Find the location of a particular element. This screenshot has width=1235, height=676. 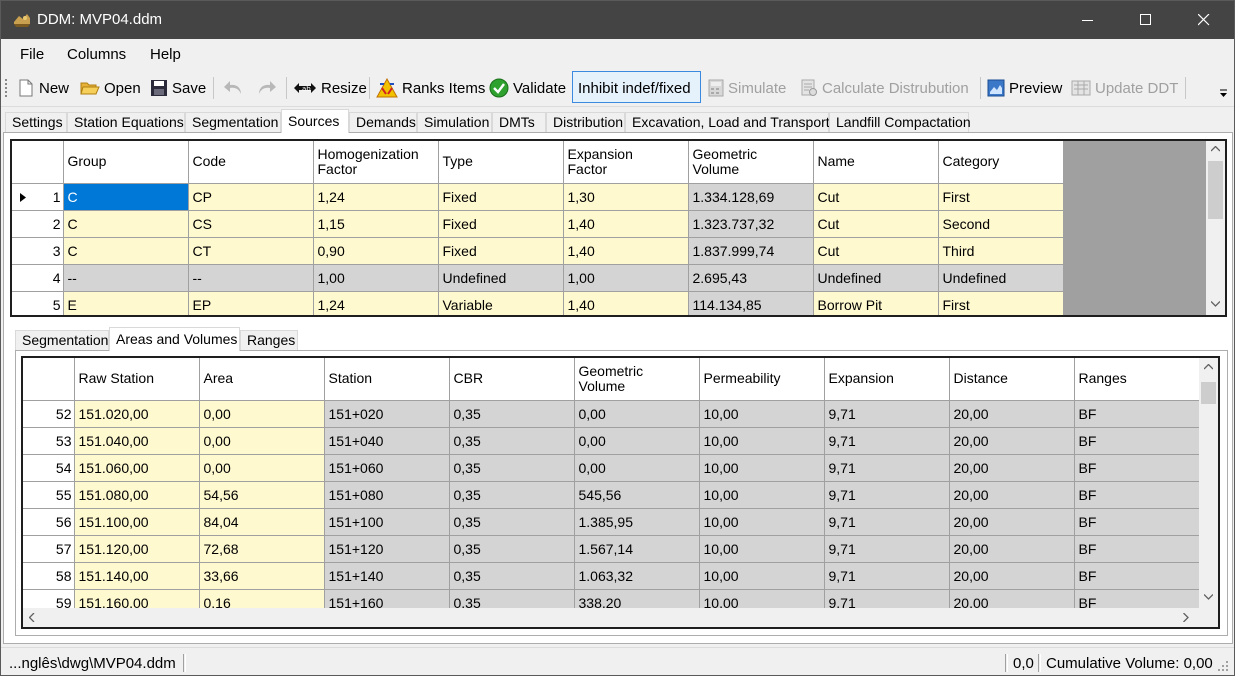

row-header: 55 is located at coordinates (49, 495).